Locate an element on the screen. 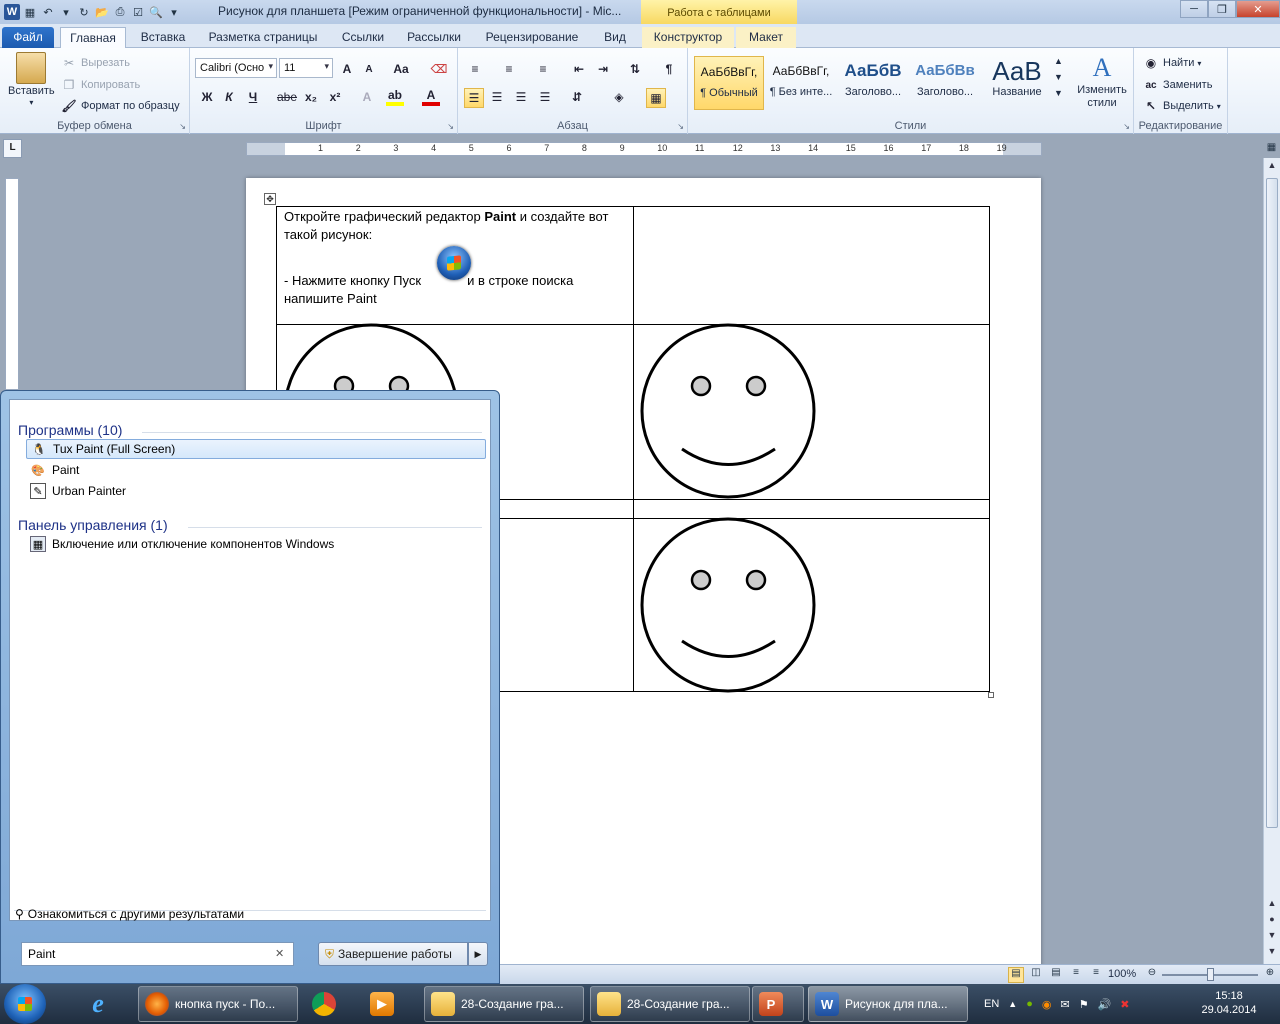  taskbar-chrome is located at coordinates (332, 1004).